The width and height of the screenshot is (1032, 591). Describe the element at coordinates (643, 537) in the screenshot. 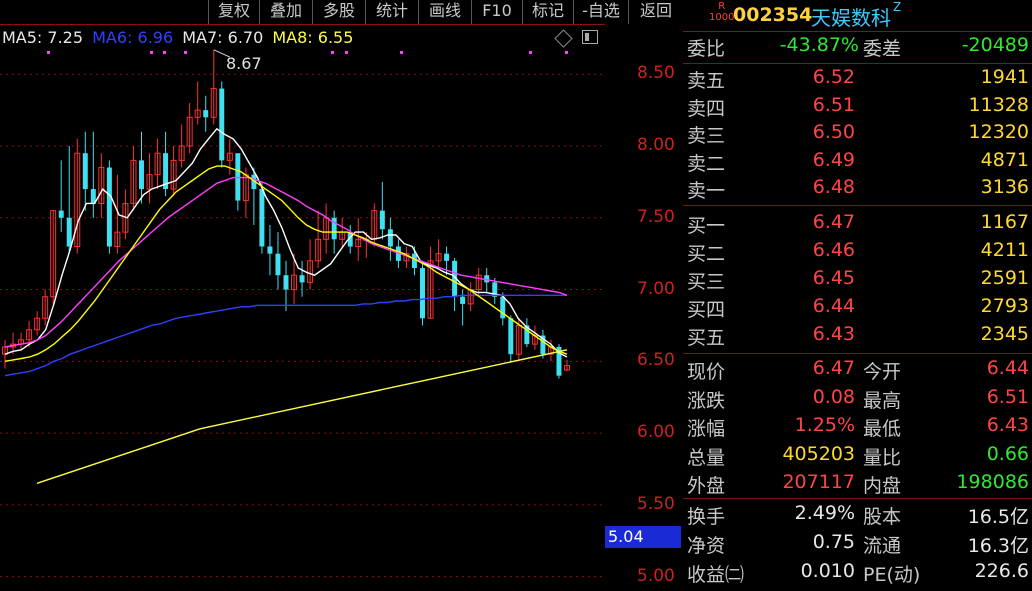

I see `cursor-price-label: 5.04` at that location.